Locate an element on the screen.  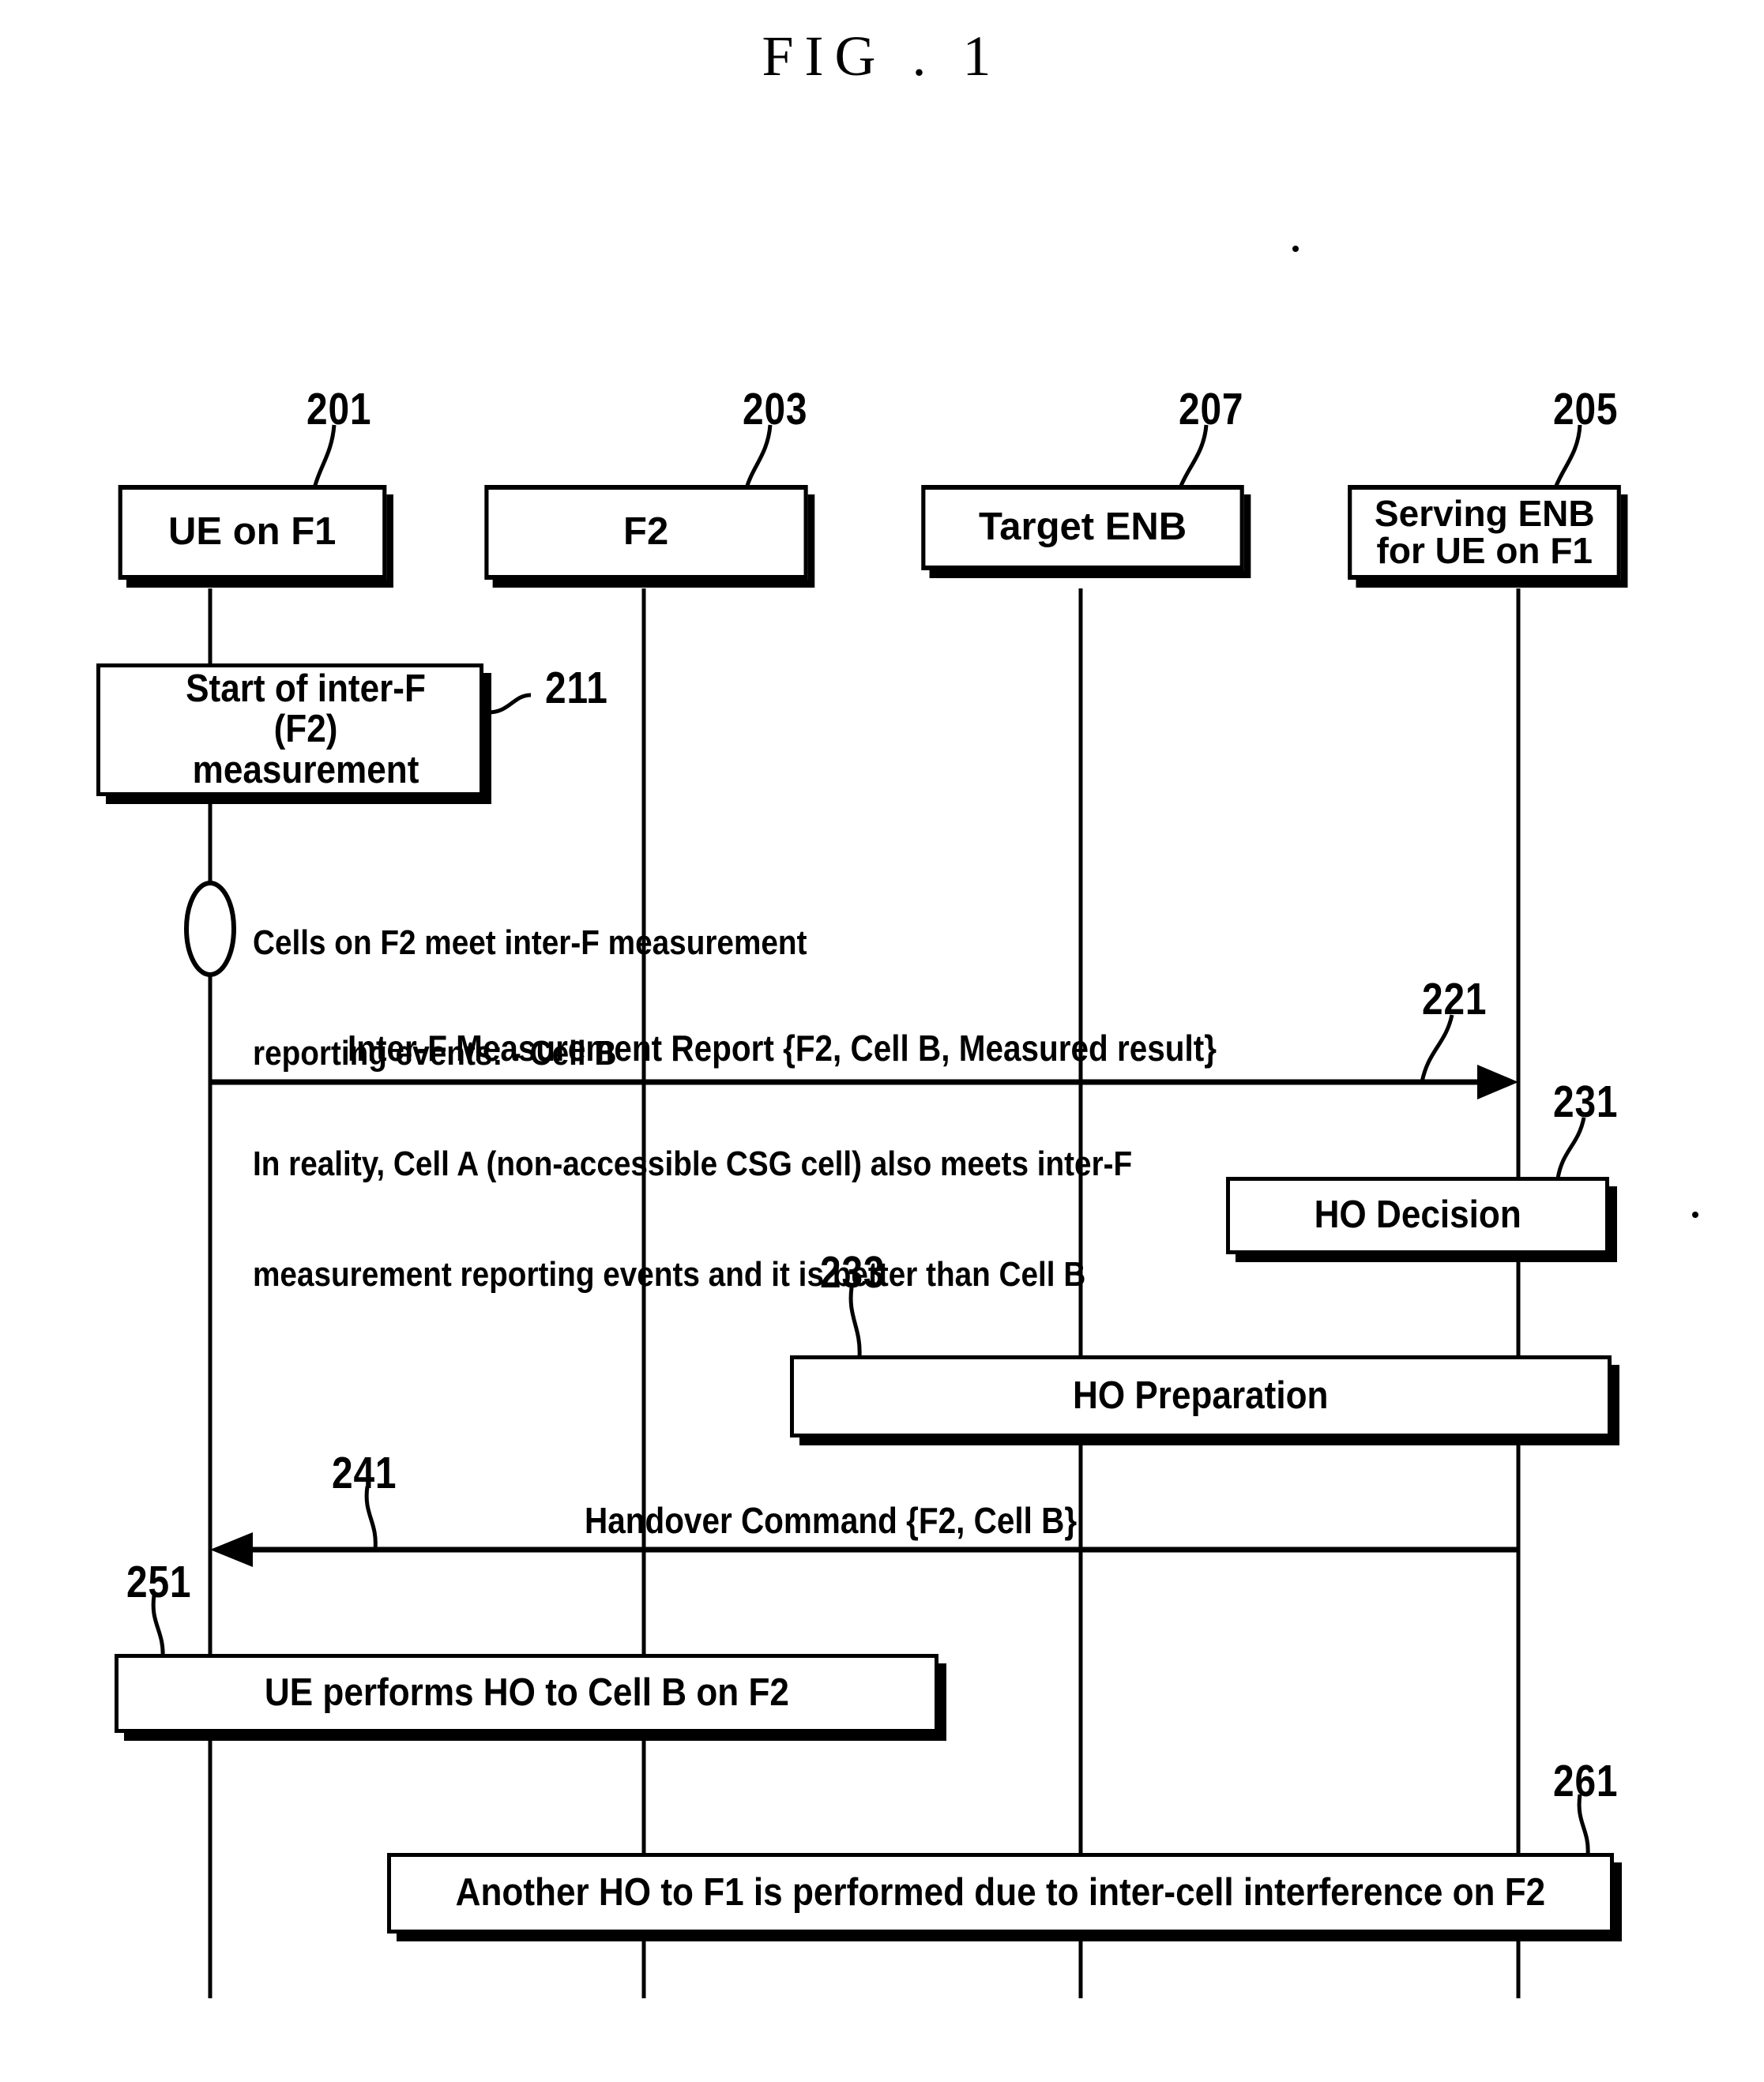
process-box-start-measurement: Start of inter-F (F2) measurement is located at coordinates (289, 729).